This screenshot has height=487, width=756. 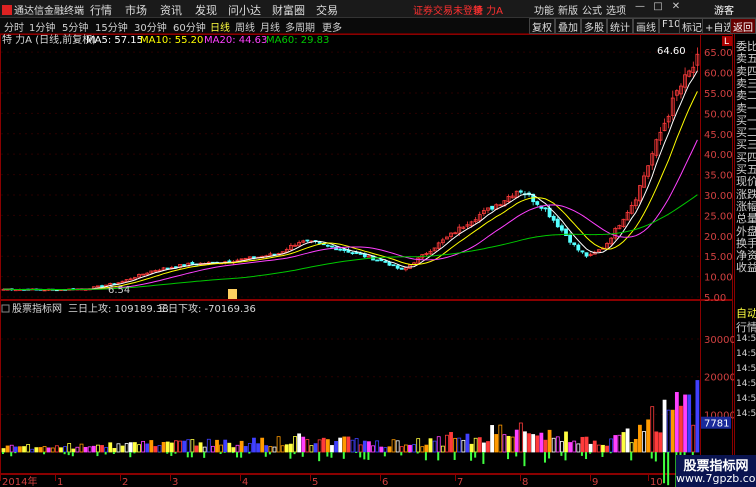 What do you see at coordinates (327, 10) in the screenshot?
I see `menu-jiaoyi: 交易` at bounding box center [327, 10].